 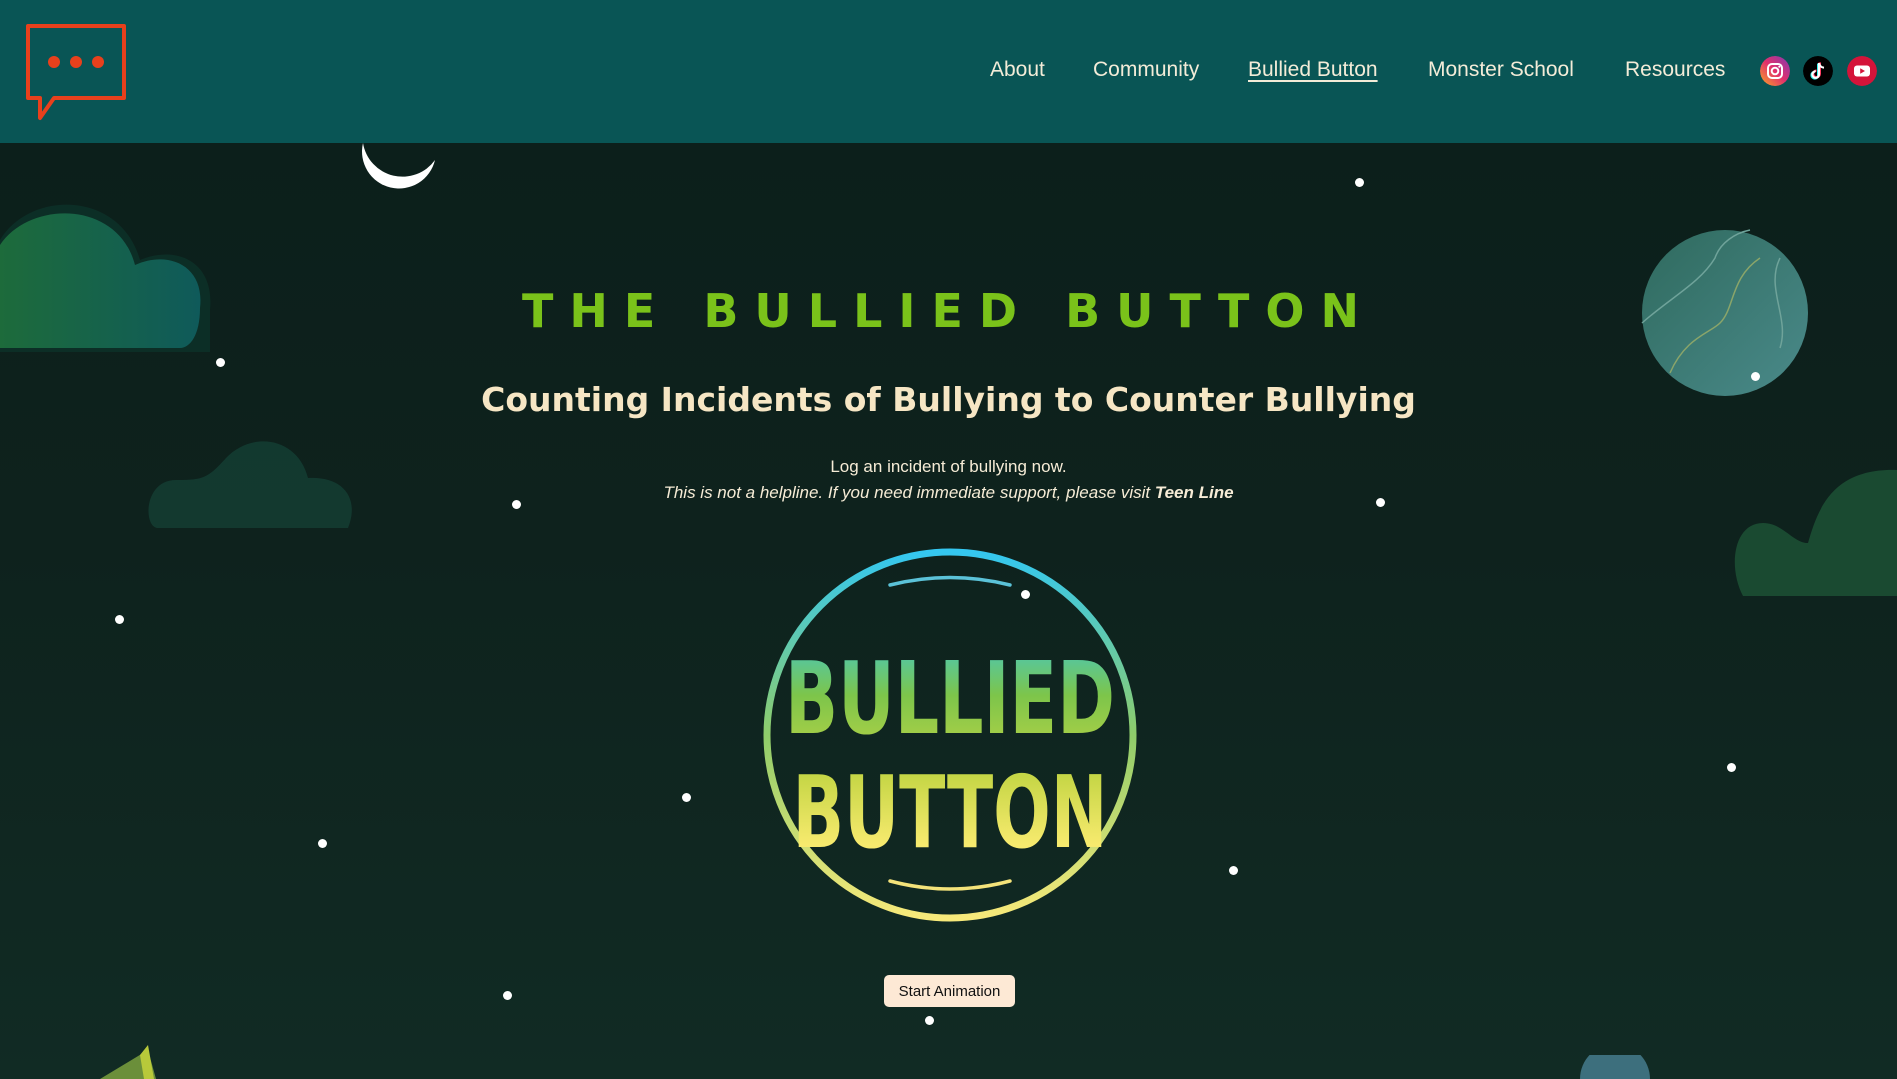 What do you see at coordinates (950, 698) in the screenshot?
I see `badge-line1: BULLIED` at bounding box center [950, 698].